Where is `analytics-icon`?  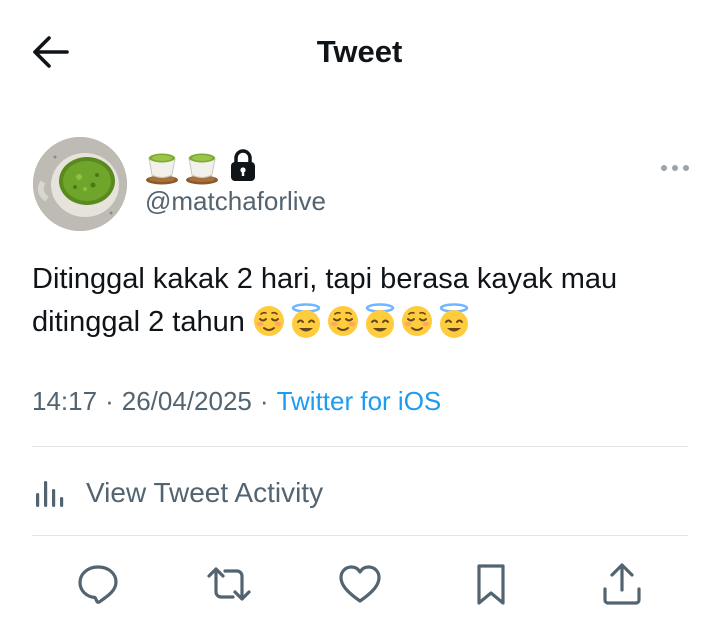
analytics-icon is located at coordinates (50, 494).